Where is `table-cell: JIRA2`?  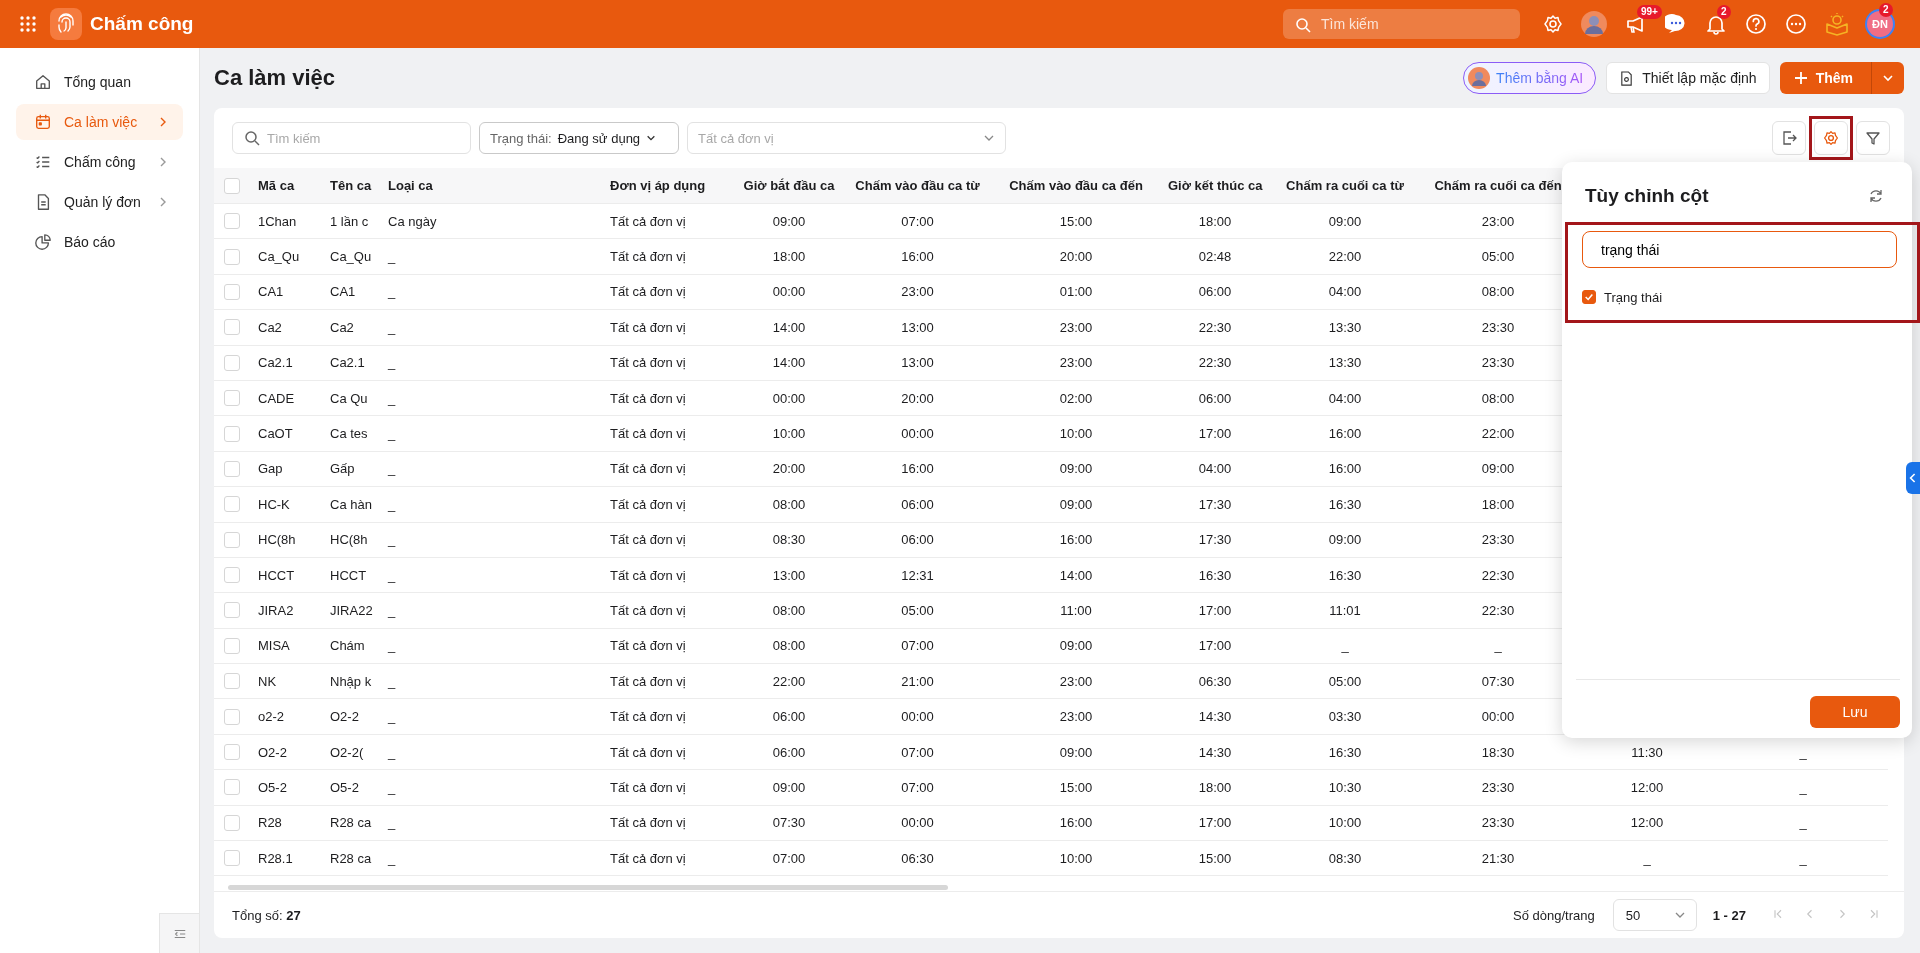
table-cell: JIRA2 is located at coordinates (276, 610).